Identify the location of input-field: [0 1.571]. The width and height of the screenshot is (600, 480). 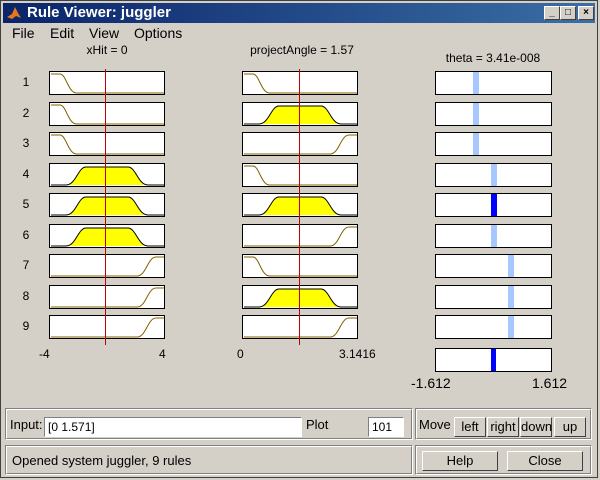
(173, 427).